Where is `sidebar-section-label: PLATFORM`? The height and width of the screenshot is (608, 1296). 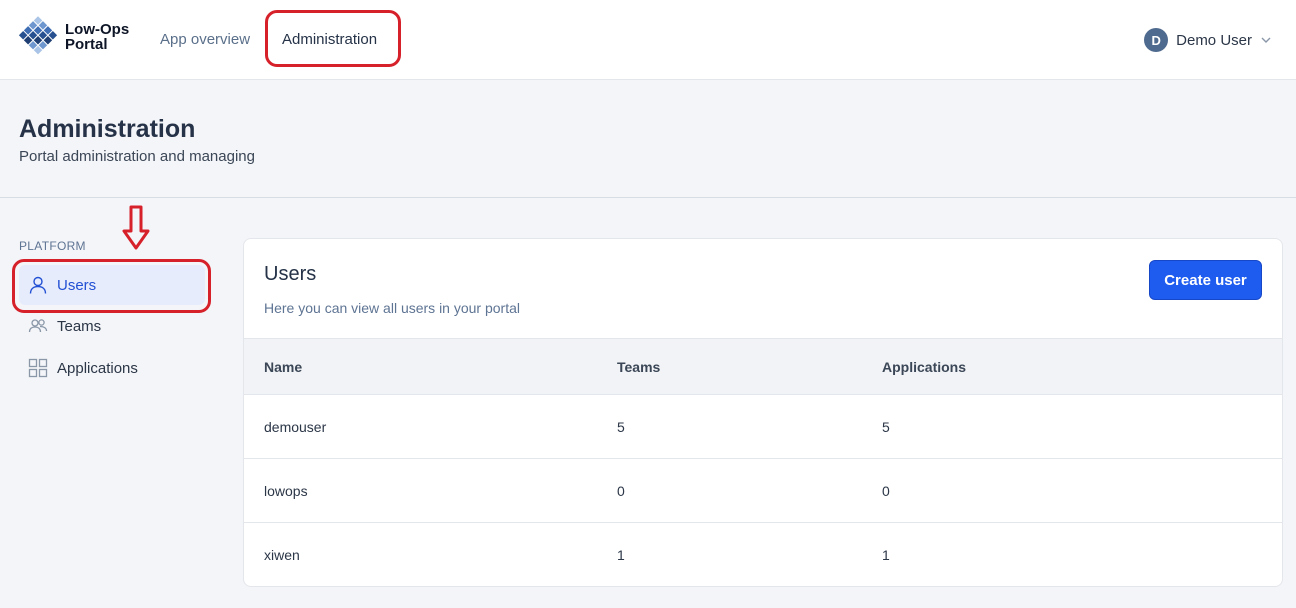 sidebar-section-label: PLATFORM is located at coordinates (52, 246).